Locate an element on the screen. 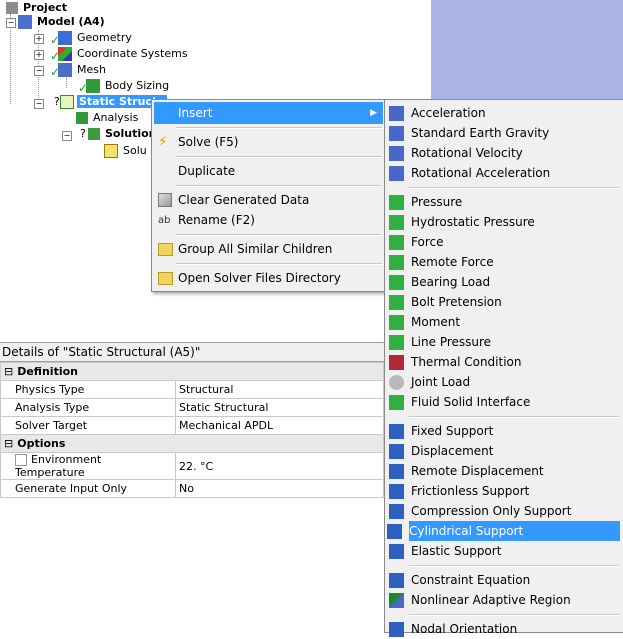  body-sizing-icon is located at coordinates (93, 86).